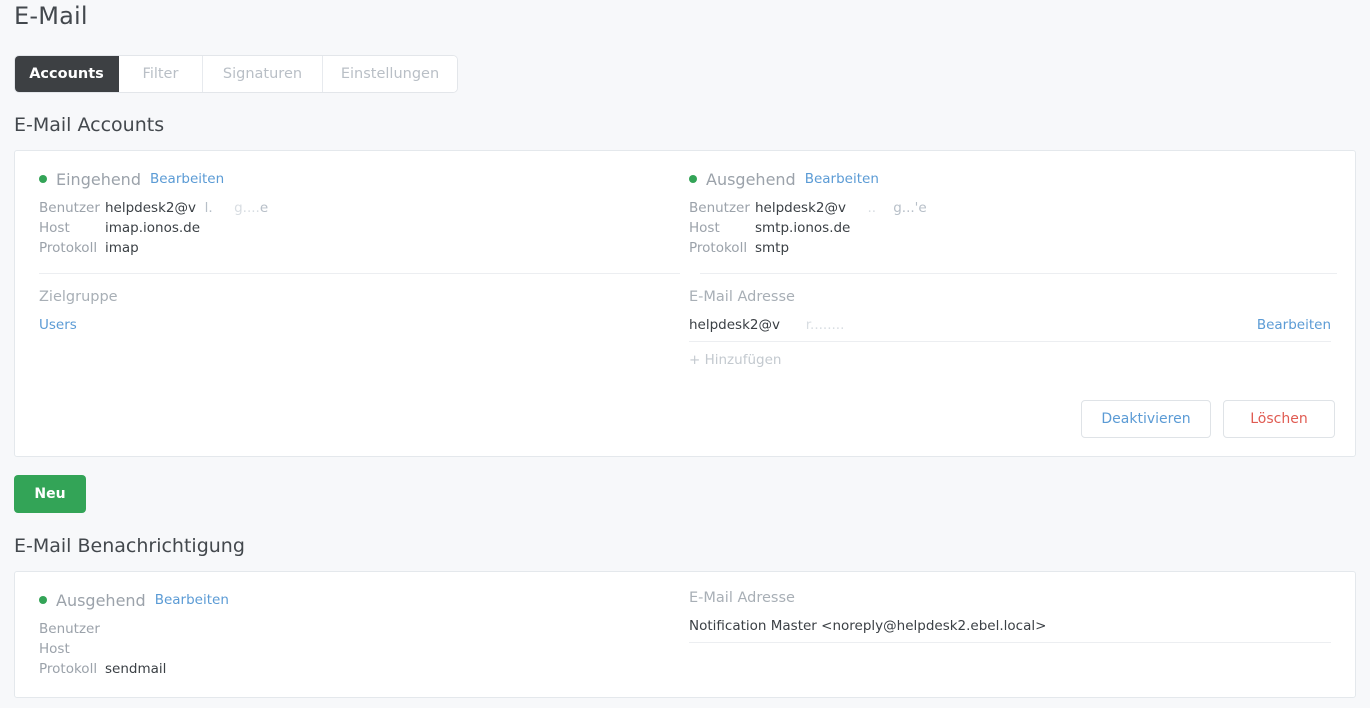 This screenshot has width=1370, height=708. Describe the element at coordinates (51, 16) in the screenshot. I see `page-title: E-Mail` at that location.